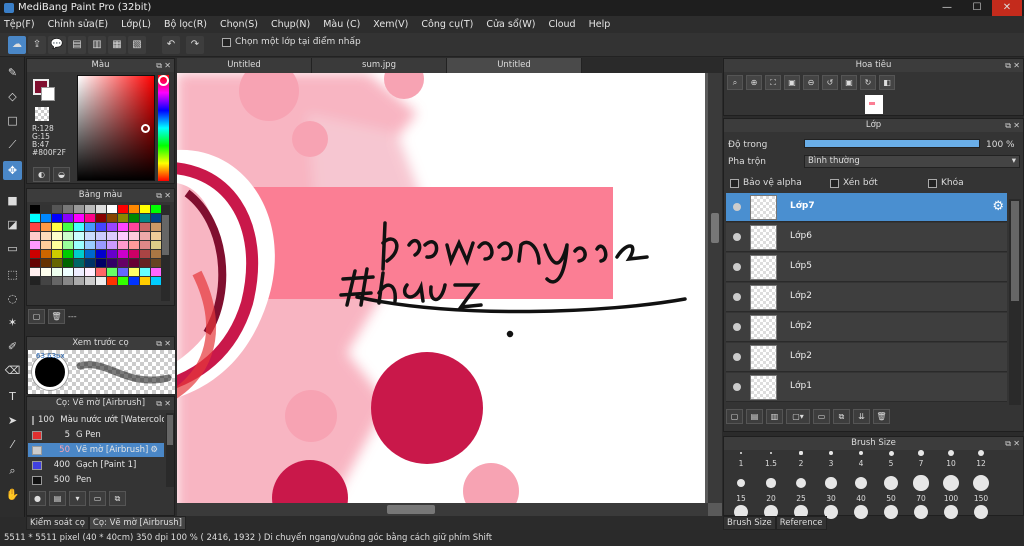  What do you see at coordinates (735, 82) in the screenshot?
I see `zoom-reset-icon: ⌕` at bounding box center [735, 82].